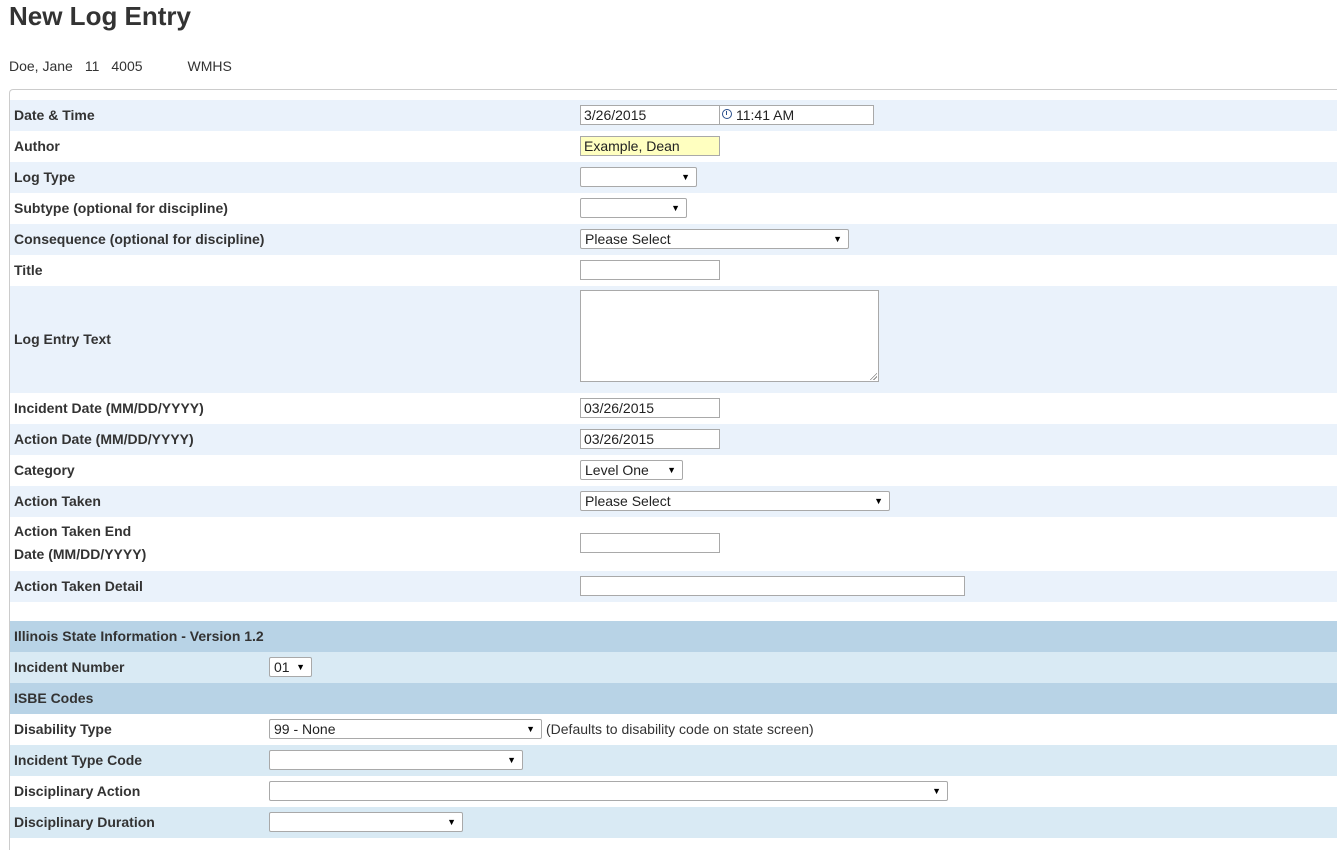 This screenshot has width=1337, height=850. I want to click on category-label: Category, so click(44, 470).